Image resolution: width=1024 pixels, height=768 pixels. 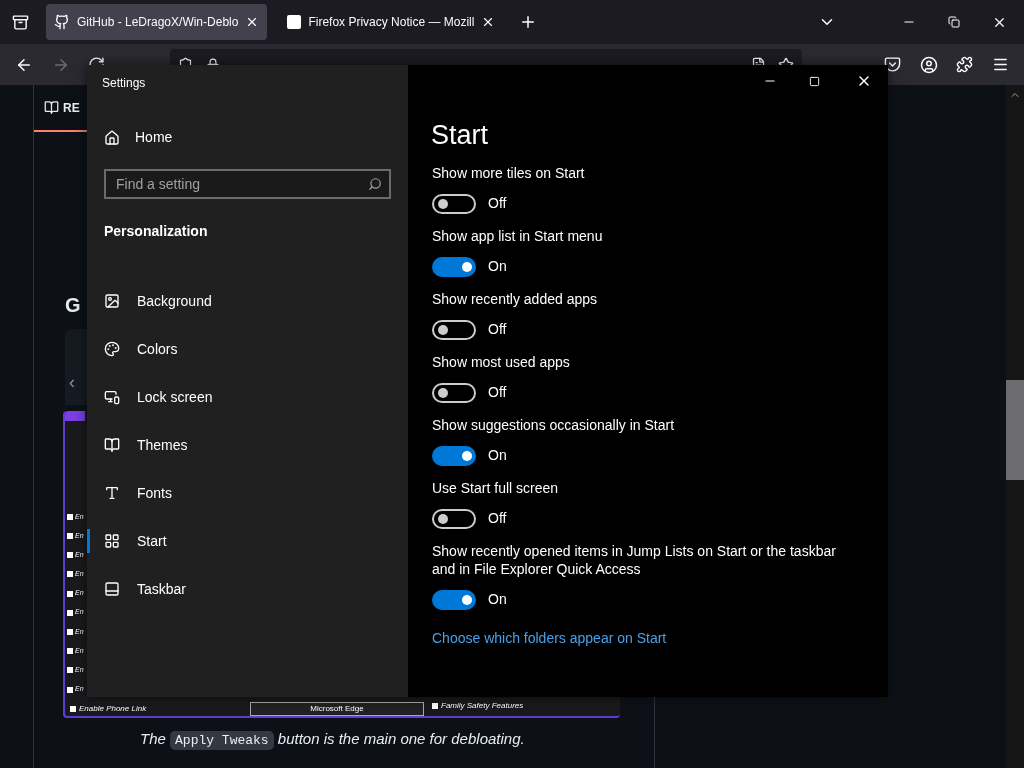 What do you see at coordinates (1015, 430) in the screenshot?
I see `scrollbar-thumb` at bounding box center [1015, 430].